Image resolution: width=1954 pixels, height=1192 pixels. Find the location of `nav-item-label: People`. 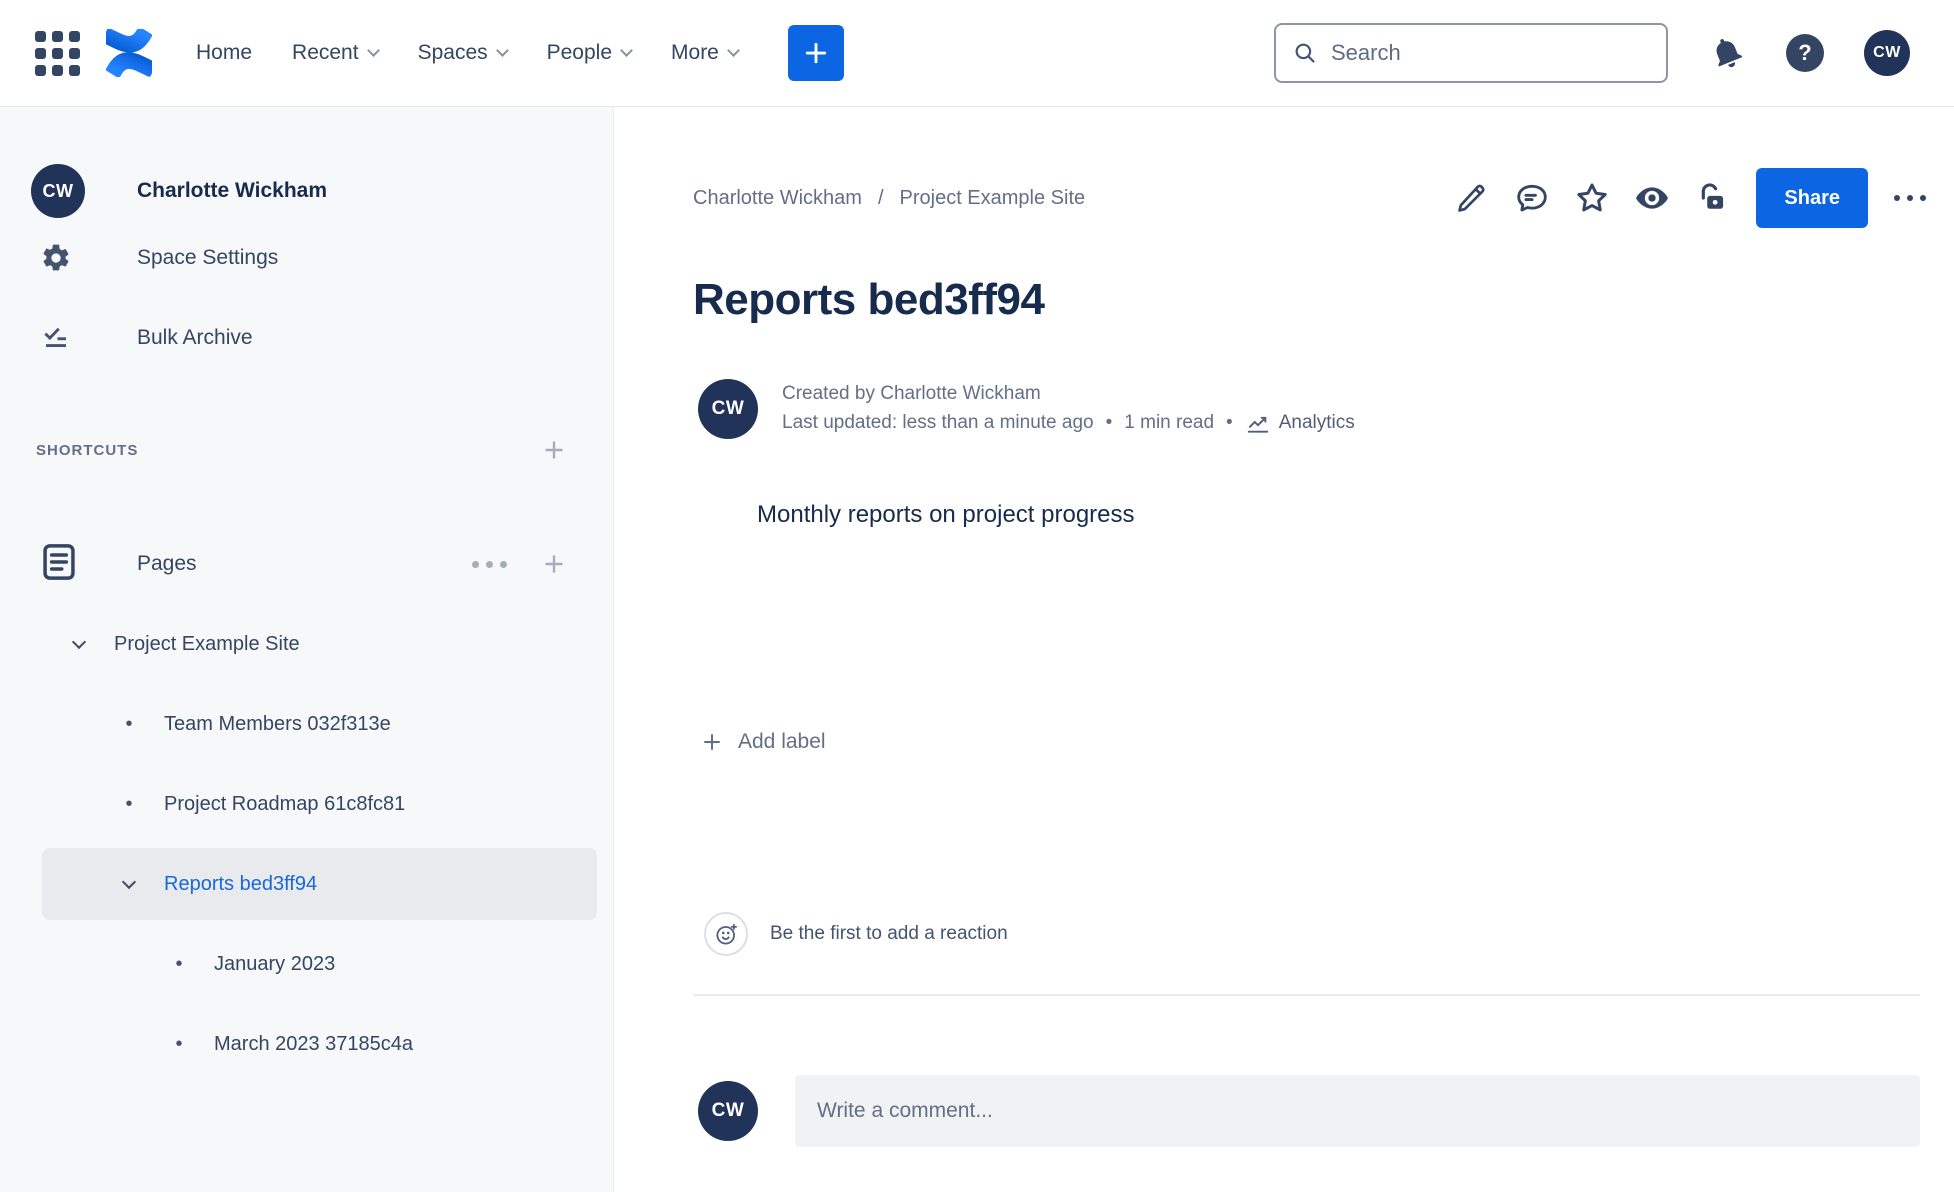

nav-item-label: People is located at coordinates (579, 52).